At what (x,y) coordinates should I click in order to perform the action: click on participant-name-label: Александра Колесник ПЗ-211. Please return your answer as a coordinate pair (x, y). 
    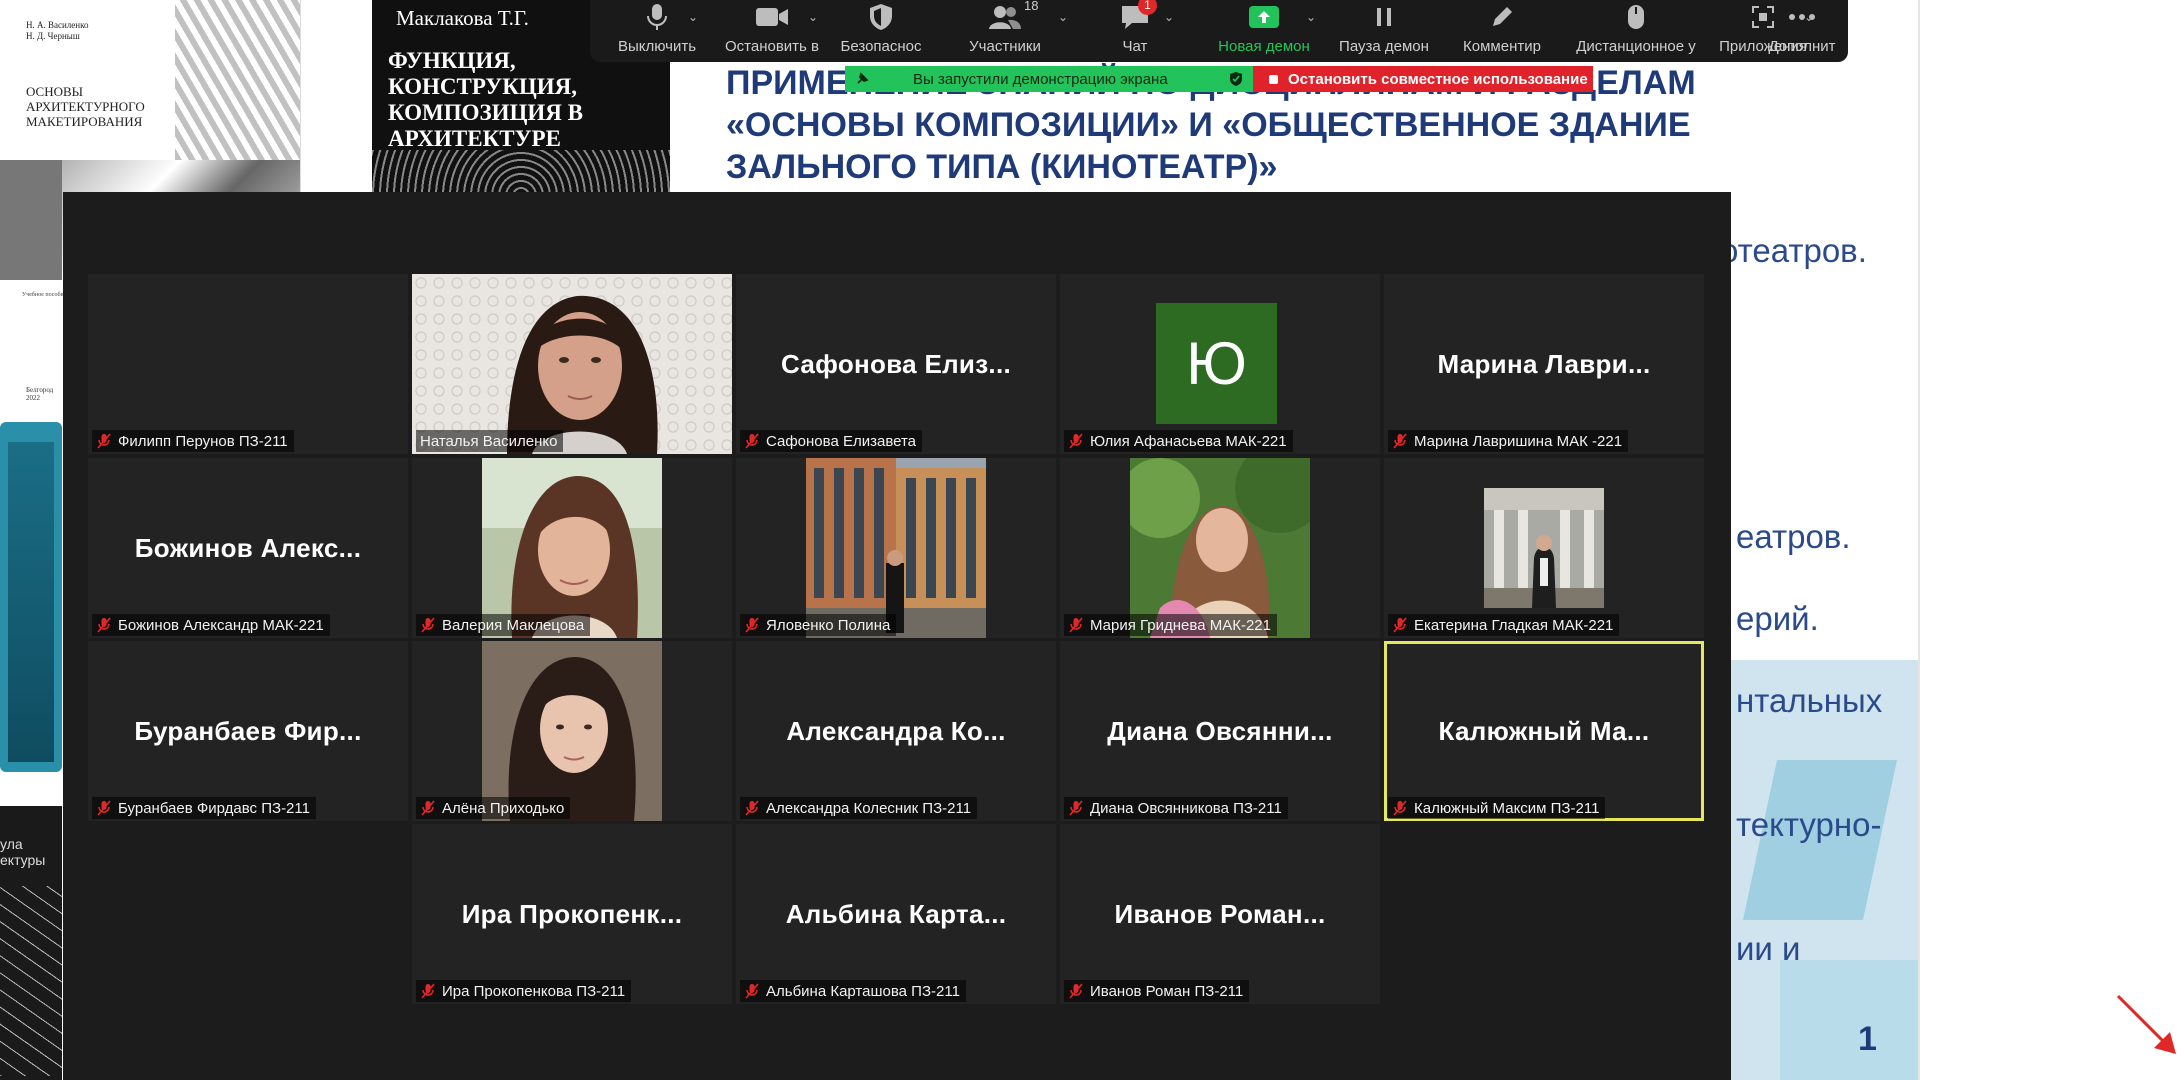
    Looking at the image, I should click on (859, 808).